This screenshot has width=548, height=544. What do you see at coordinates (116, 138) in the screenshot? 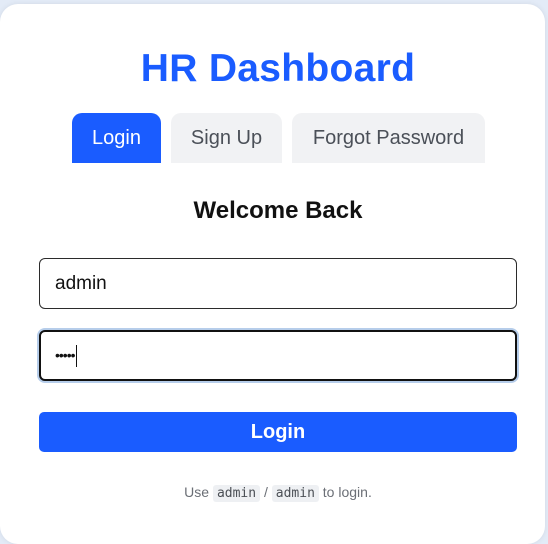
I see `tab-login: Login` at bounding box center [116, 138].